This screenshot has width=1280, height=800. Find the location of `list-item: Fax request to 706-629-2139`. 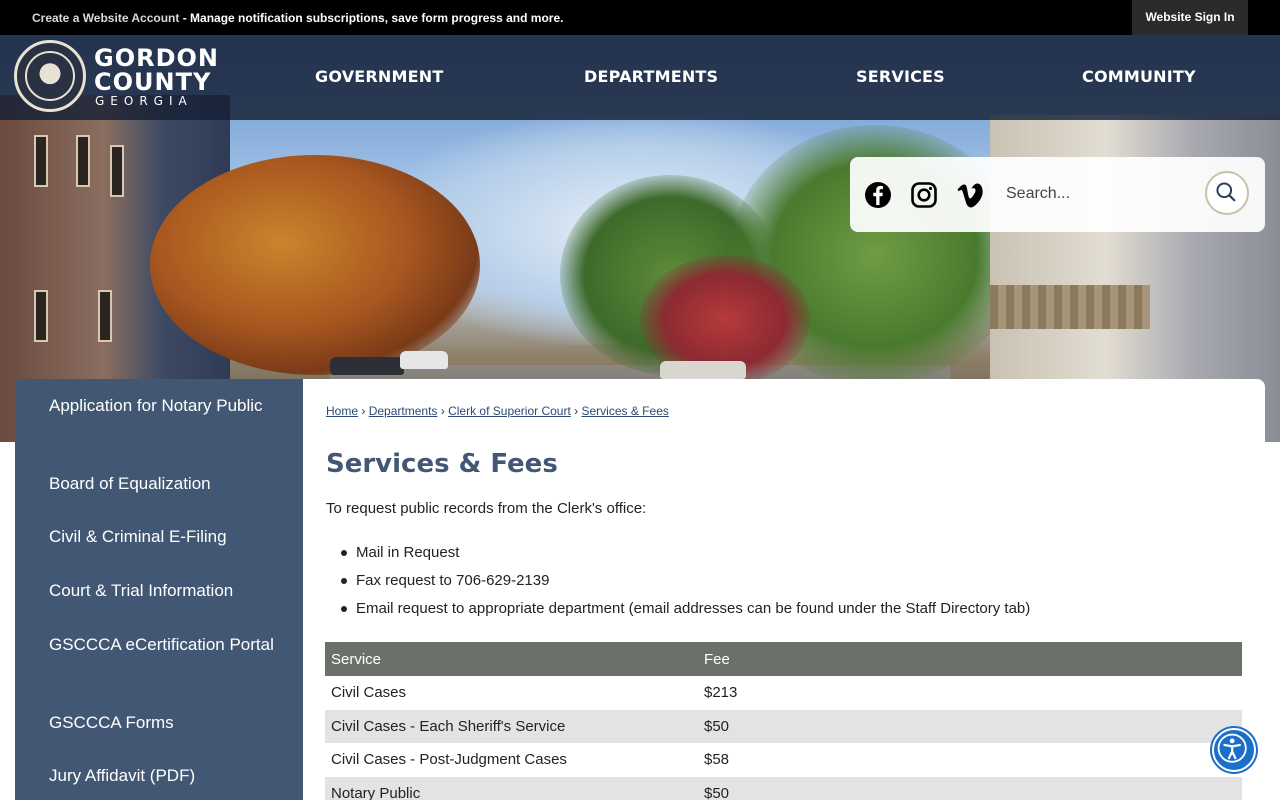

list-item: Fax request to 706-629-2139 is located at coordinates (685, 586).